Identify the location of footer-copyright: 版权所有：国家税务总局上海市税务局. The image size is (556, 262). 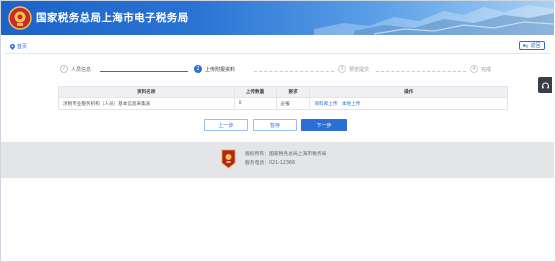
(286, 154).